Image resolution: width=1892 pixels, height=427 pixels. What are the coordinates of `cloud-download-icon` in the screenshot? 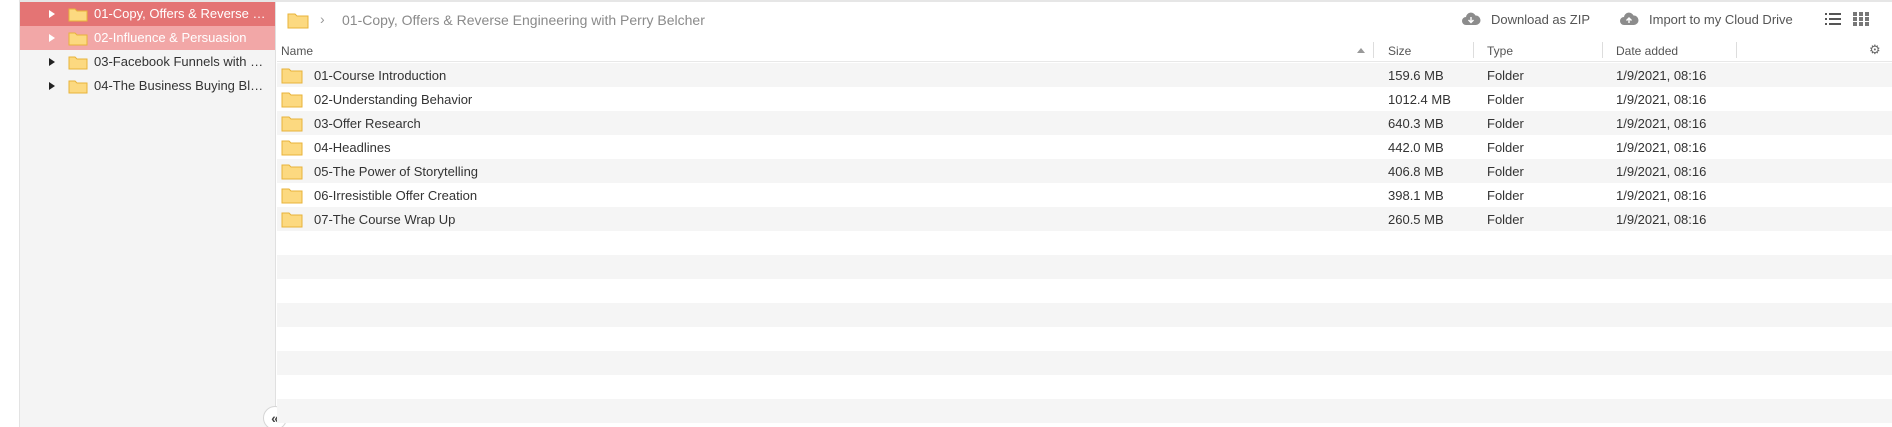 It's located at (1471, 18).